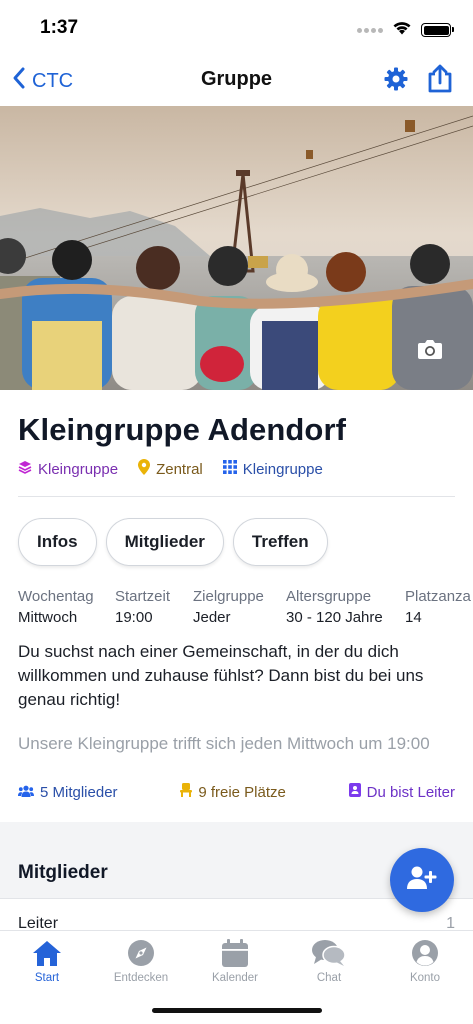  Describe the element at coordinates (48, 617) in the screenshot. I see `info-value: Mittwoch` at that location.